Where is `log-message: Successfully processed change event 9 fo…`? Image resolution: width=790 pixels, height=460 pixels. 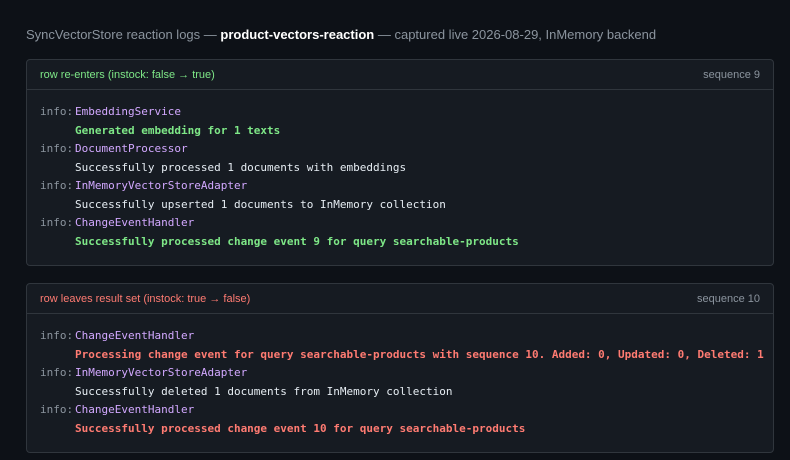 log-message: Successfully processed change event 9 fo… is located at coordinates (297, 241).